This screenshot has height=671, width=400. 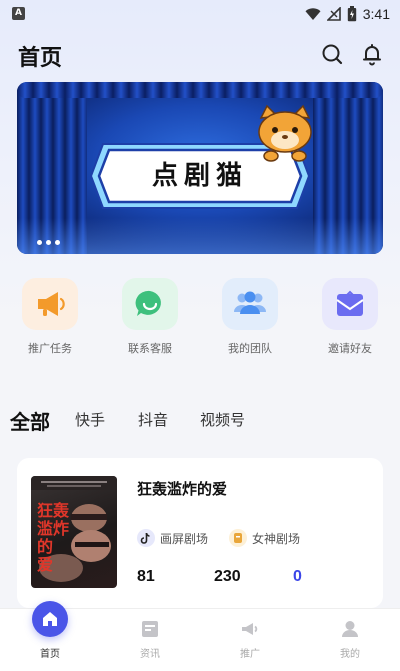 I want to click on status-bar-right: 3:41, so click(x=347, y=14).